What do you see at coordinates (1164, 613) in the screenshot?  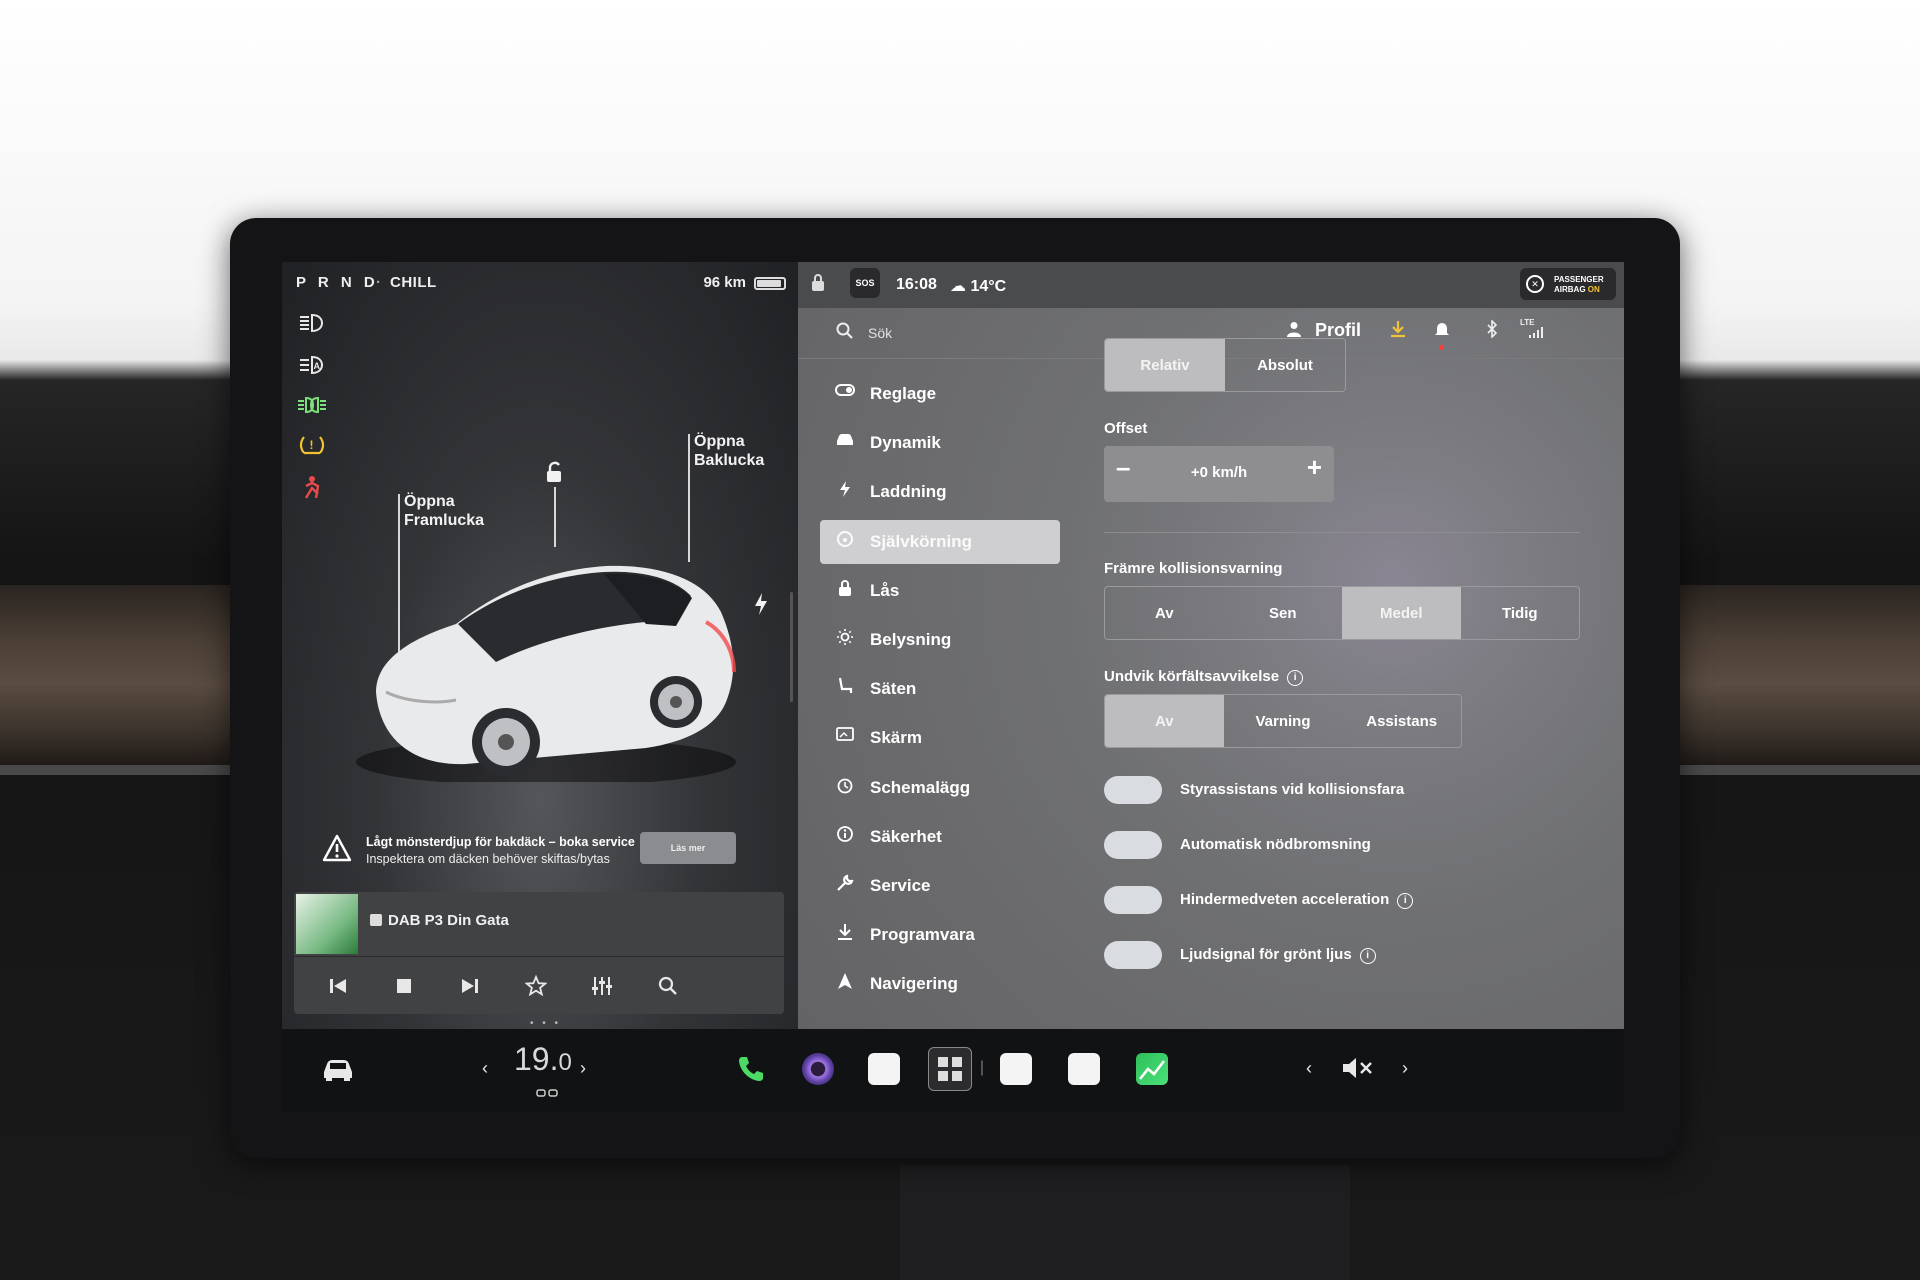 I see `fcw-option-av: Av` at bounding box center [1164, 613].